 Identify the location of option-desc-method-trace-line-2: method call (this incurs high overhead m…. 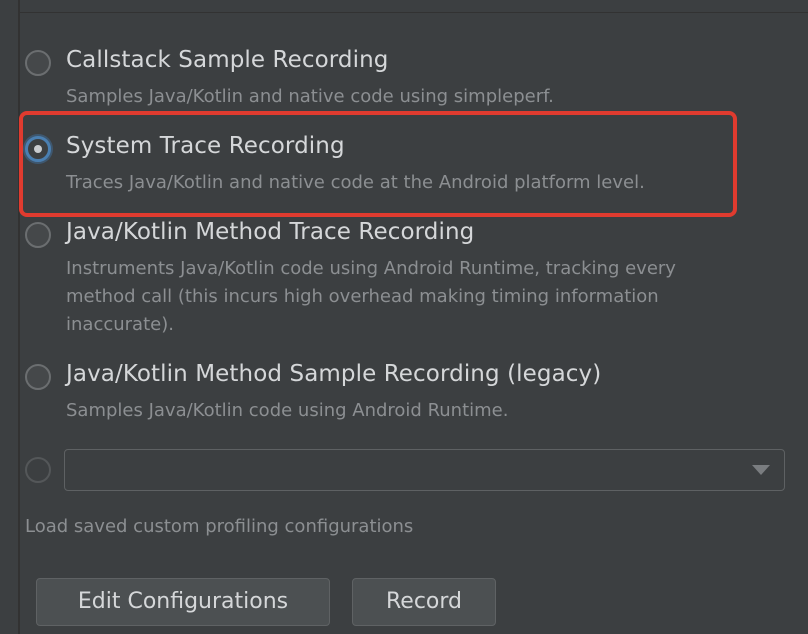
(362, 296).